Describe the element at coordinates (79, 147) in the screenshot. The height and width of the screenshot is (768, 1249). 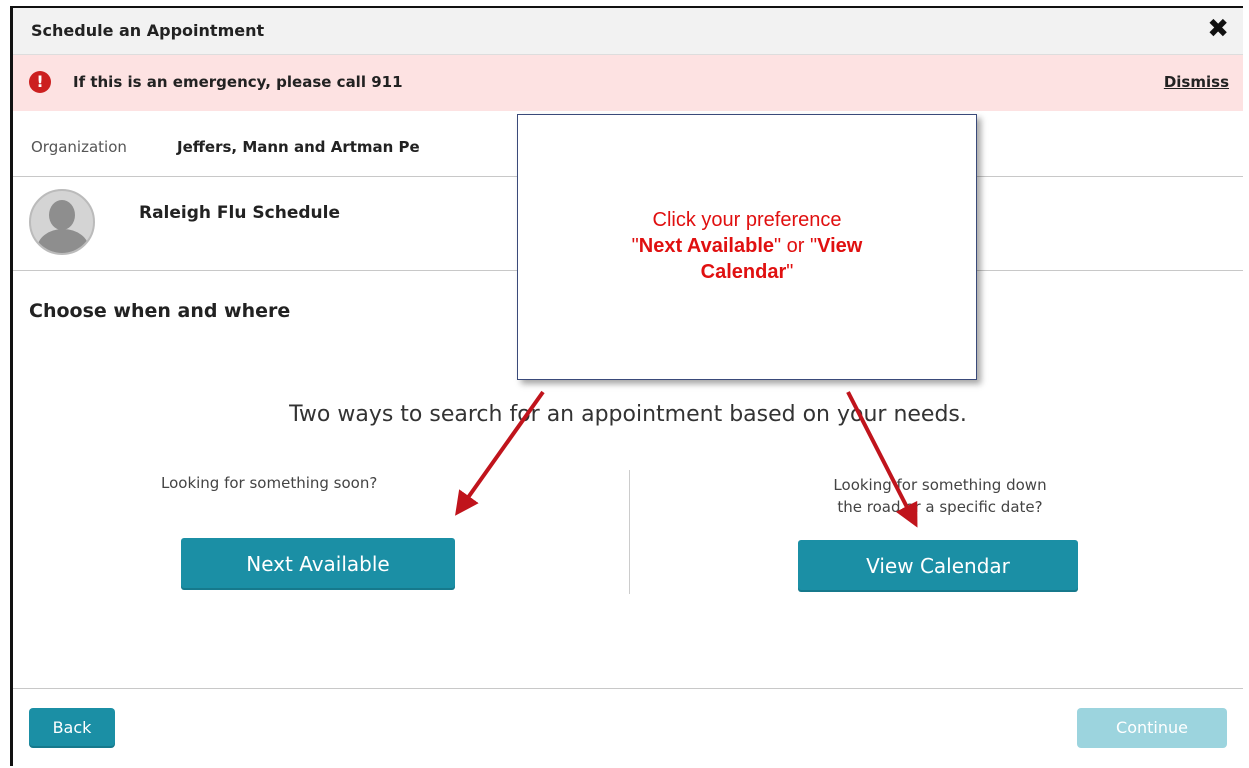
I see `organization-label: Organization` at that location.